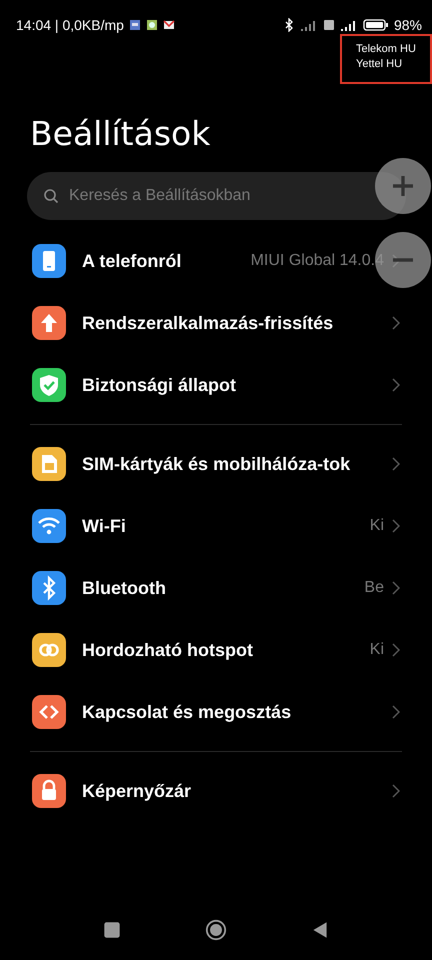  What do you see at coordinates (374, 588) in the screenshot?
I see `item-value: Be` at bounding box center [374, 588].